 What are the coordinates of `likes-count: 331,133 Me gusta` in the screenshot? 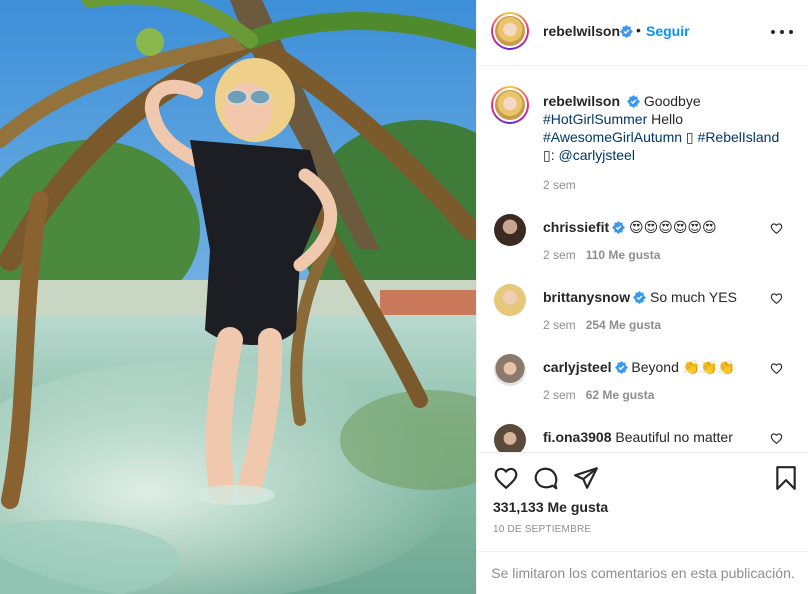 It's located at (550, 507).